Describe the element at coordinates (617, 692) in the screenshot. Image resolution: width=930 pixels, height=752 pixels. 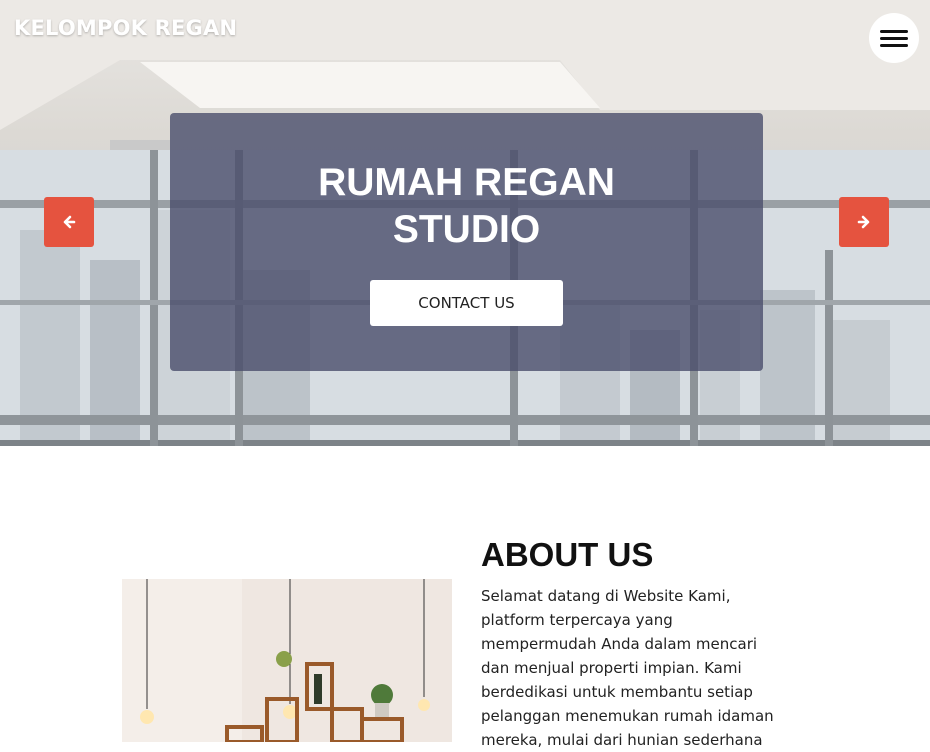
I see `about-text-line: berdedikasi untuk membantu setiap` at that location.